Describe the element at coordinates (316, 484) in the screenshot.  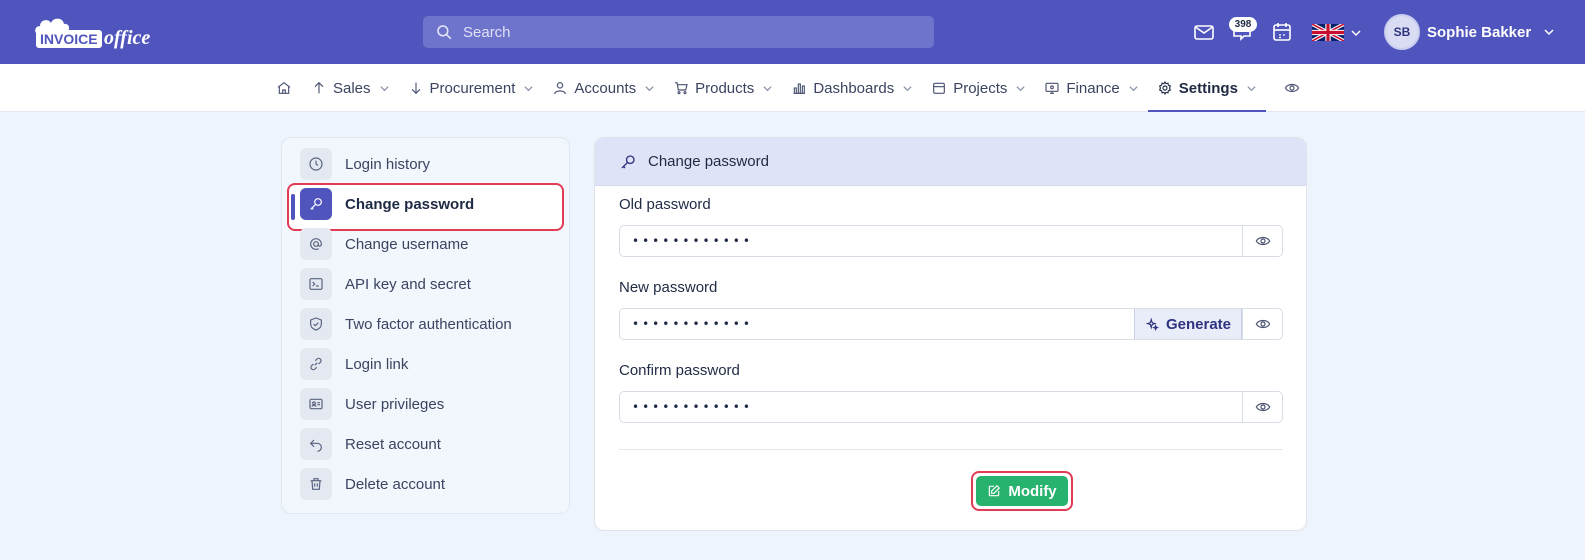
I see `trash-icon` at that location.